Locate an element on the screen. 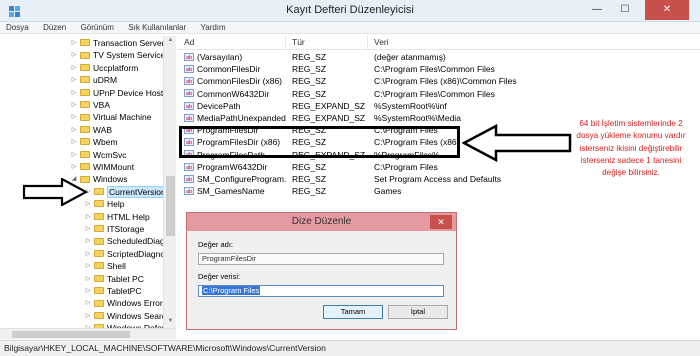 The width and height of the screenshot is (700, 356). tree-item: ▷ Windows Search is located at coordinates (127, 316).